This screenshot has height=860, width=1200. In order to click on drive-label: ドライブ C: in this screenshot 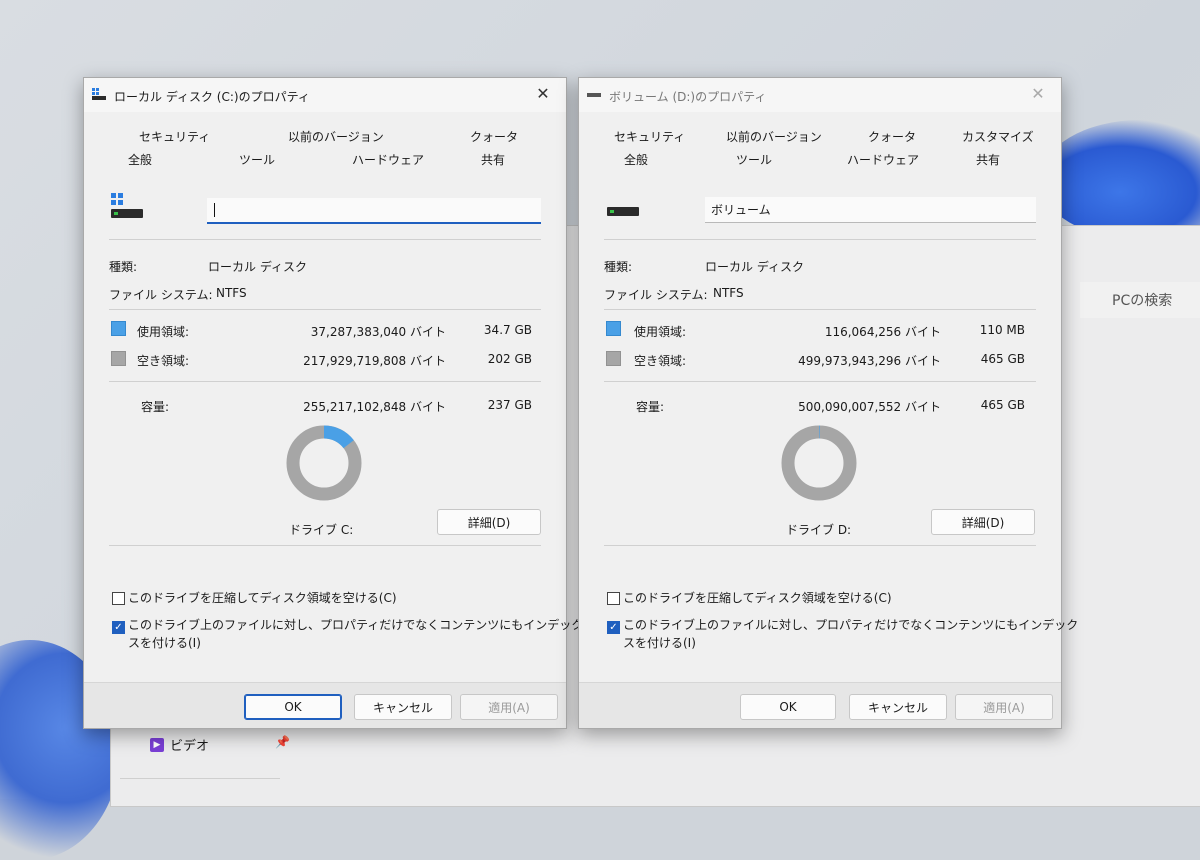, I will do `click(321, 530)`.